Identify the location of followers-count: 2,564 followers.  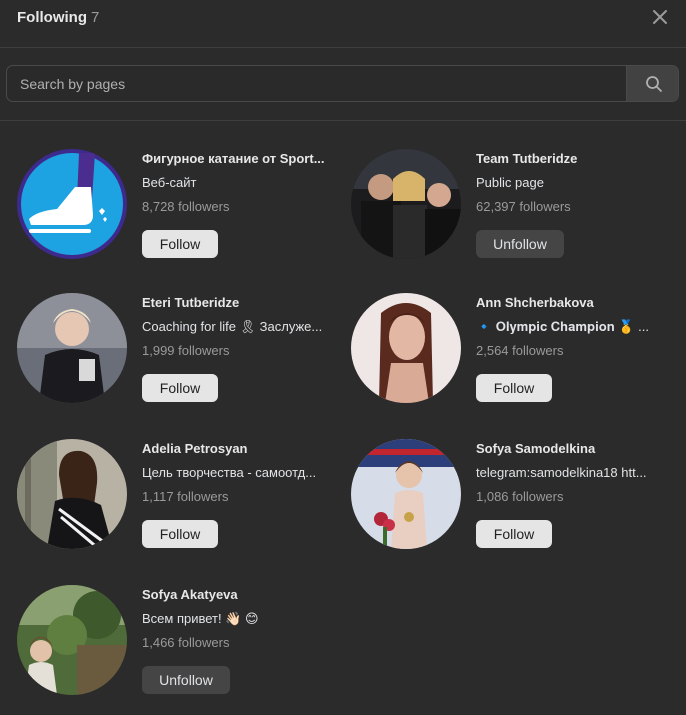
(520, 350).